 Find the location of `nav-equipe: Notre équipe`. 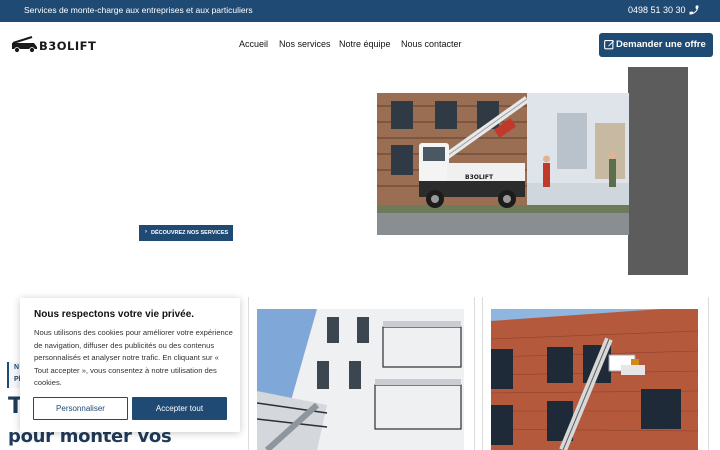

nav-equipe: Notre équipe is located at coordinates (365, 44).